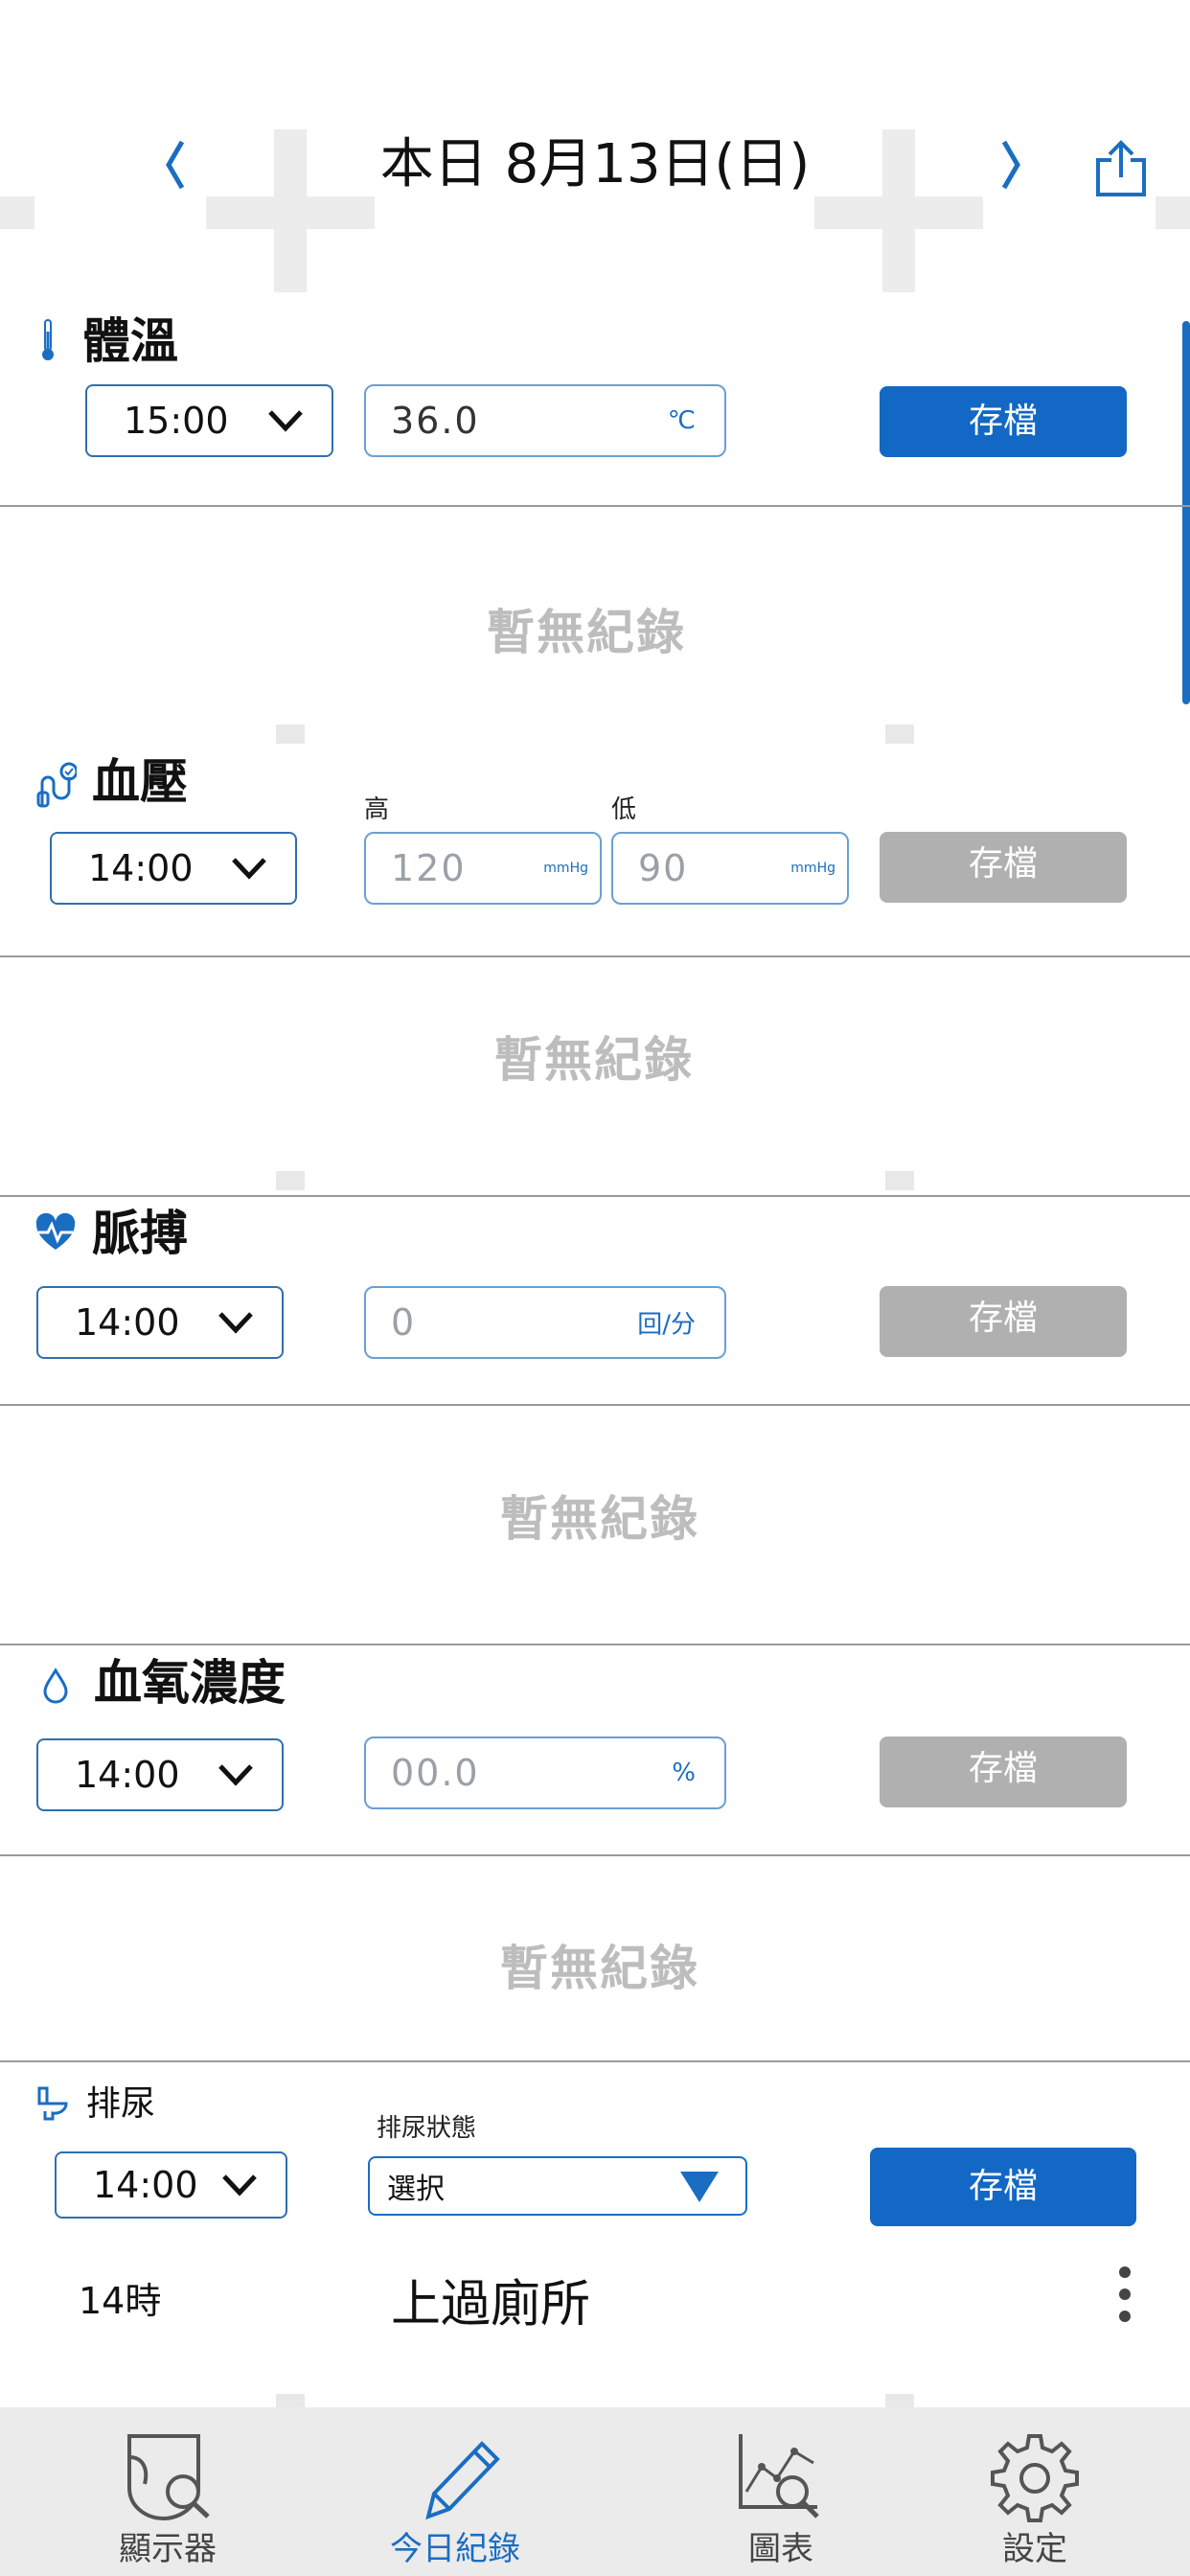 This screenshot has width=1190, height=2576. I want to click on blood-pressure-time-select: 14:00, so click(174, 868).